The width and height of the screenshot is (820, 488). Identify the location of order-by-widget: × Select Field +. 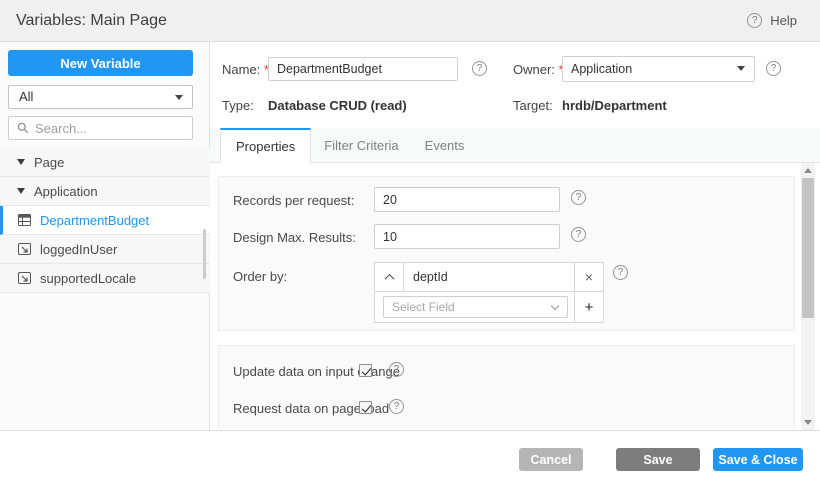
(489, 292).